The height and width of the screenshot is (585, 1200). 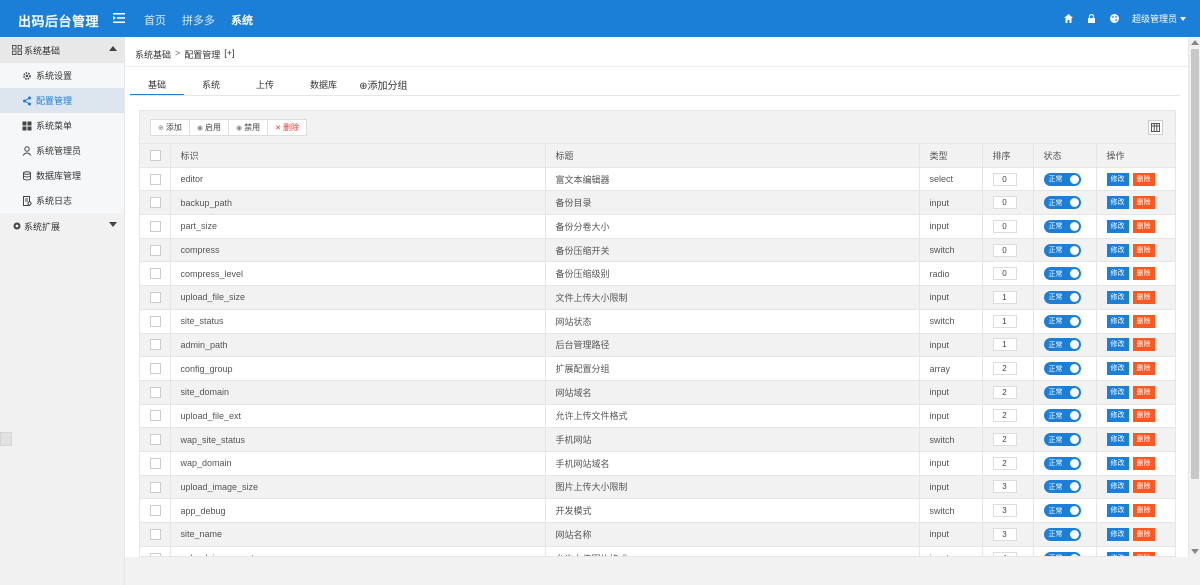 I want to click on disable-button: ◉ 禁用, so click(x=248, y=127).